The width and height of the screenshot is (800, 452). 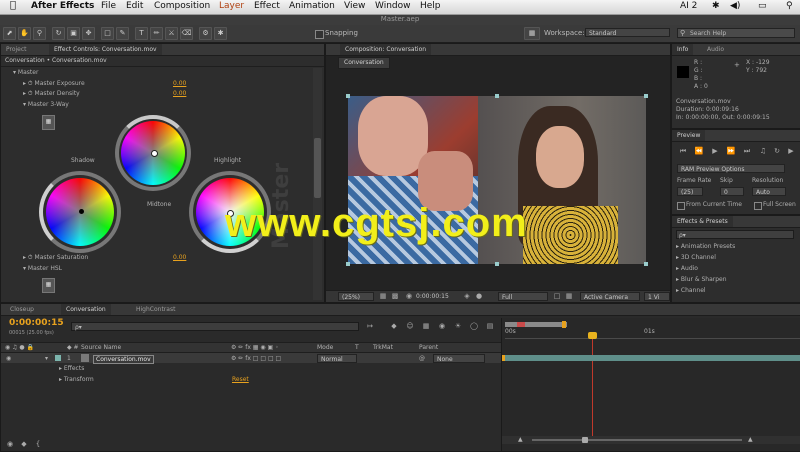 What do you see at coordinates (702, 221) in the screenshot?
I see `tab-effects-presets: Effects & Presets` at bounding box center [702, 221].